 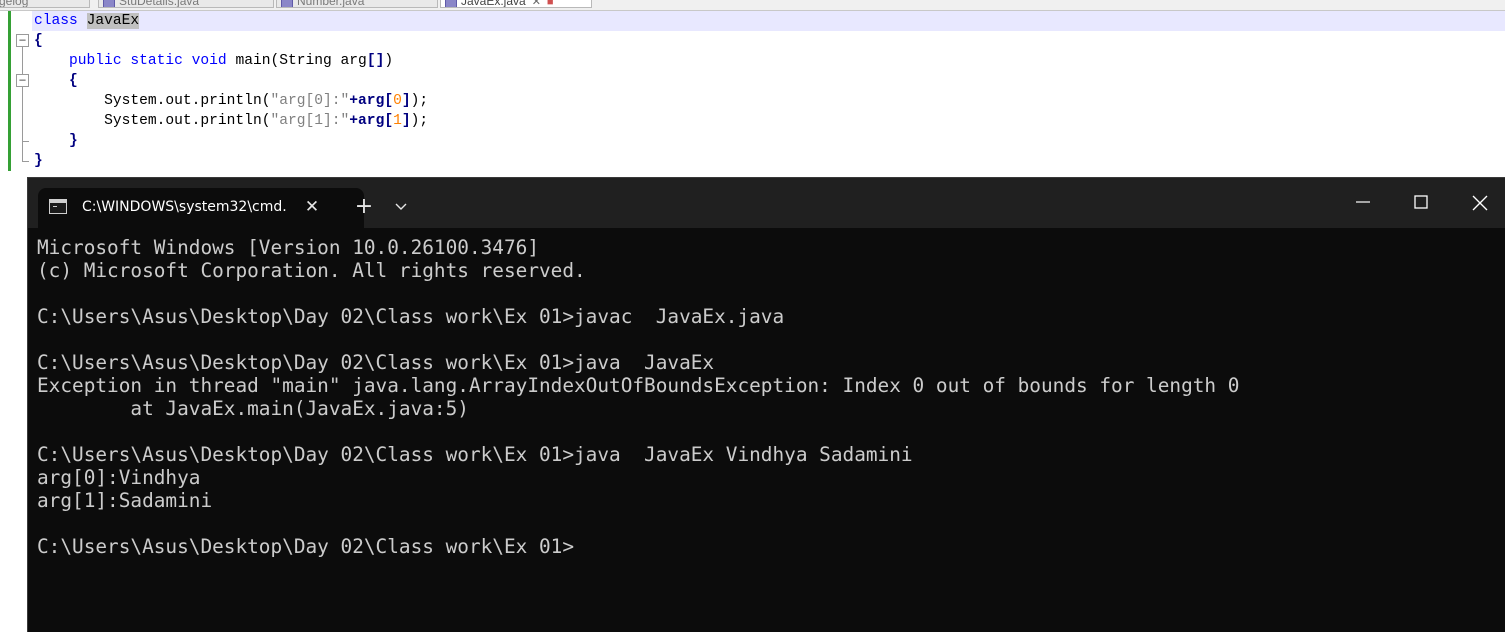 I want to click on new-tab-button: +, so click(x=364, y=208).